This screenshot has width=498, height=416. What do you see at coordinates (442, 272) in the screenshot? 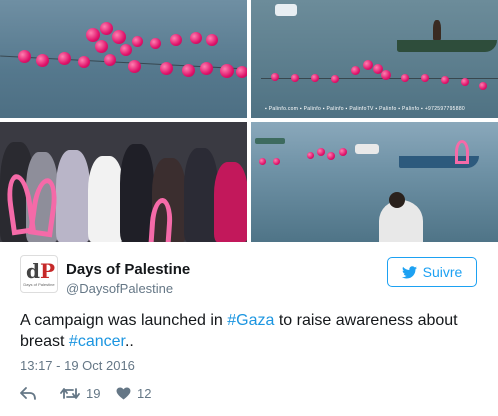
I see `follow-label: Suivre` at bounding box center [442, 272].